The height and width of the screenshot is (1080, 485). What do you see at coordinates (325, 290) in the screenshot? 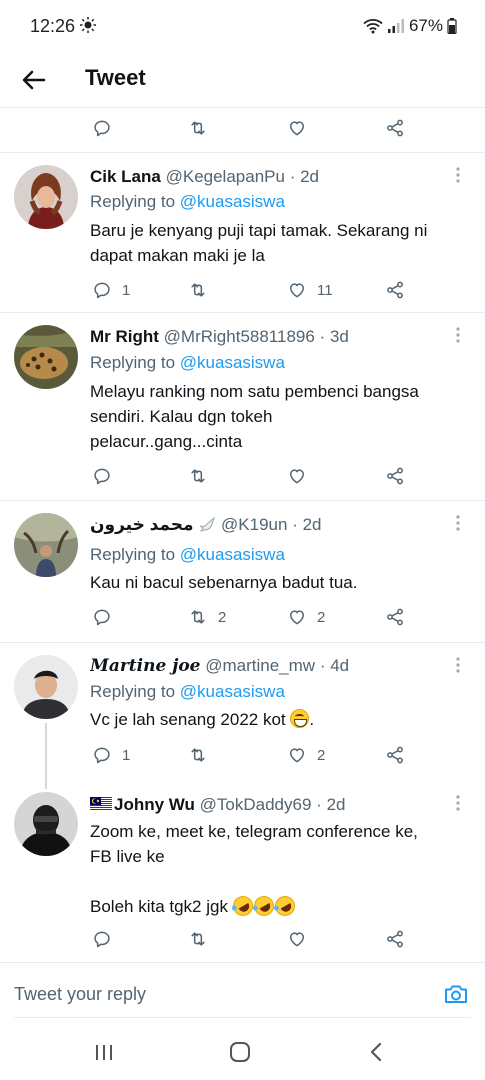
I see `like-count: 11` at bounding box center [325, 290].